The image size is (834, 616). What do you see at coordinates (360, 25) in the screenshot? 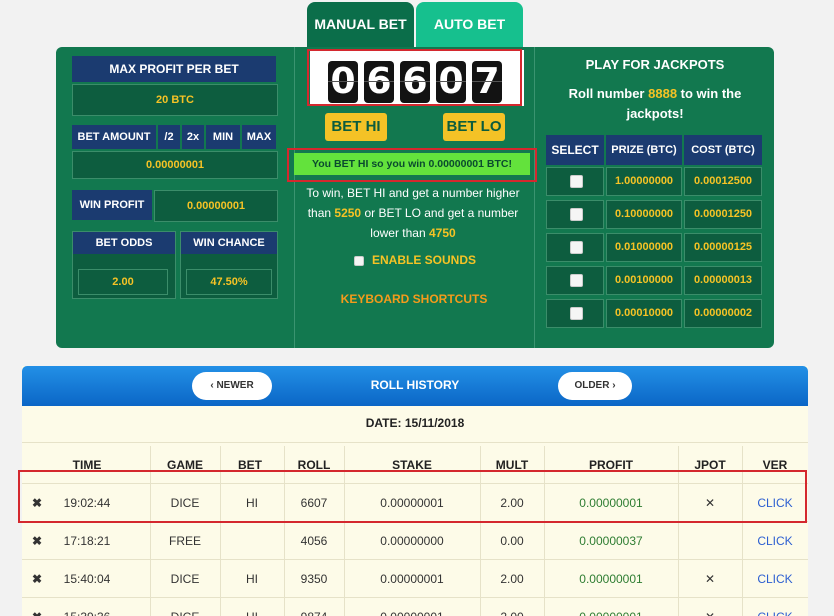
I see `tab-manual-bet: MANUAL BET` at bounding box center [360, 25].